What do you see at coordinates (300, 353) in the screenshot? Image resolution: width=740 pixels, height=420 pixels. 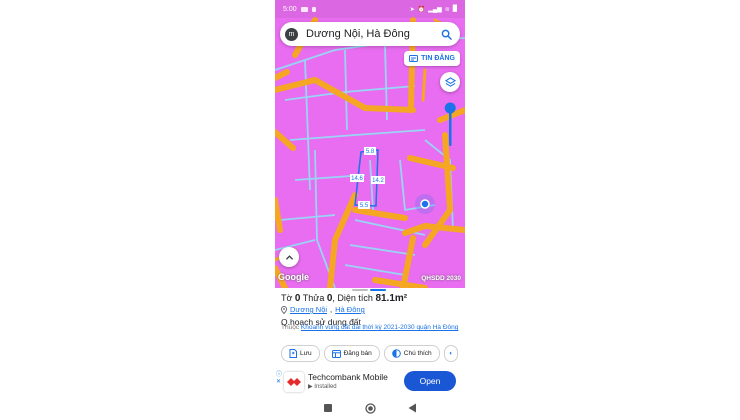 I see `save-button: Lưu` at bounding box center [300, 353].